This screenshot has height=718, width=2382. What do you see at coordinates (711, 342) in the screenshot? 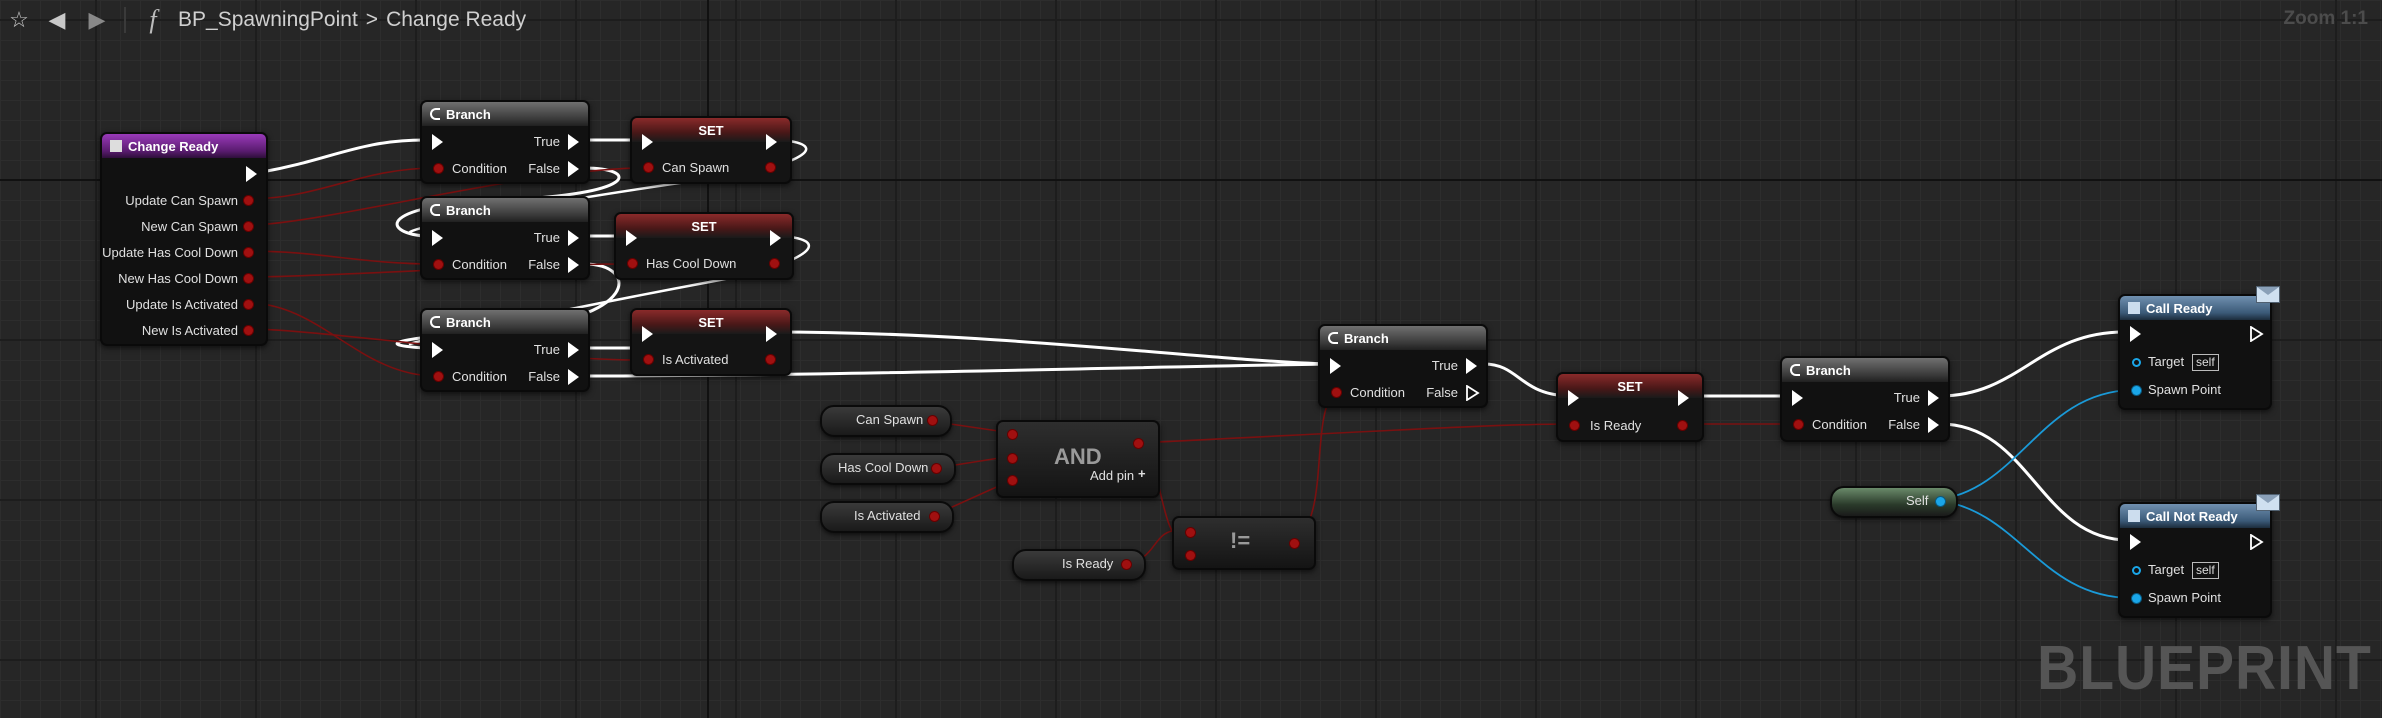
I see `set-node: SET Is Activated` at bounding box center [711, 342].